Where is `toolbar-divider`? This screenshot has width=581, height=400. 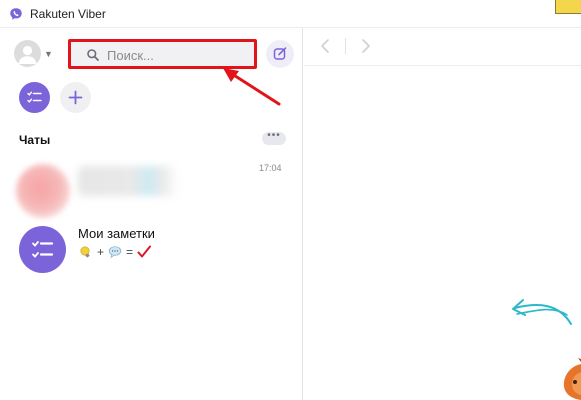
toolbar-divider is located at coordinates (345, 46).